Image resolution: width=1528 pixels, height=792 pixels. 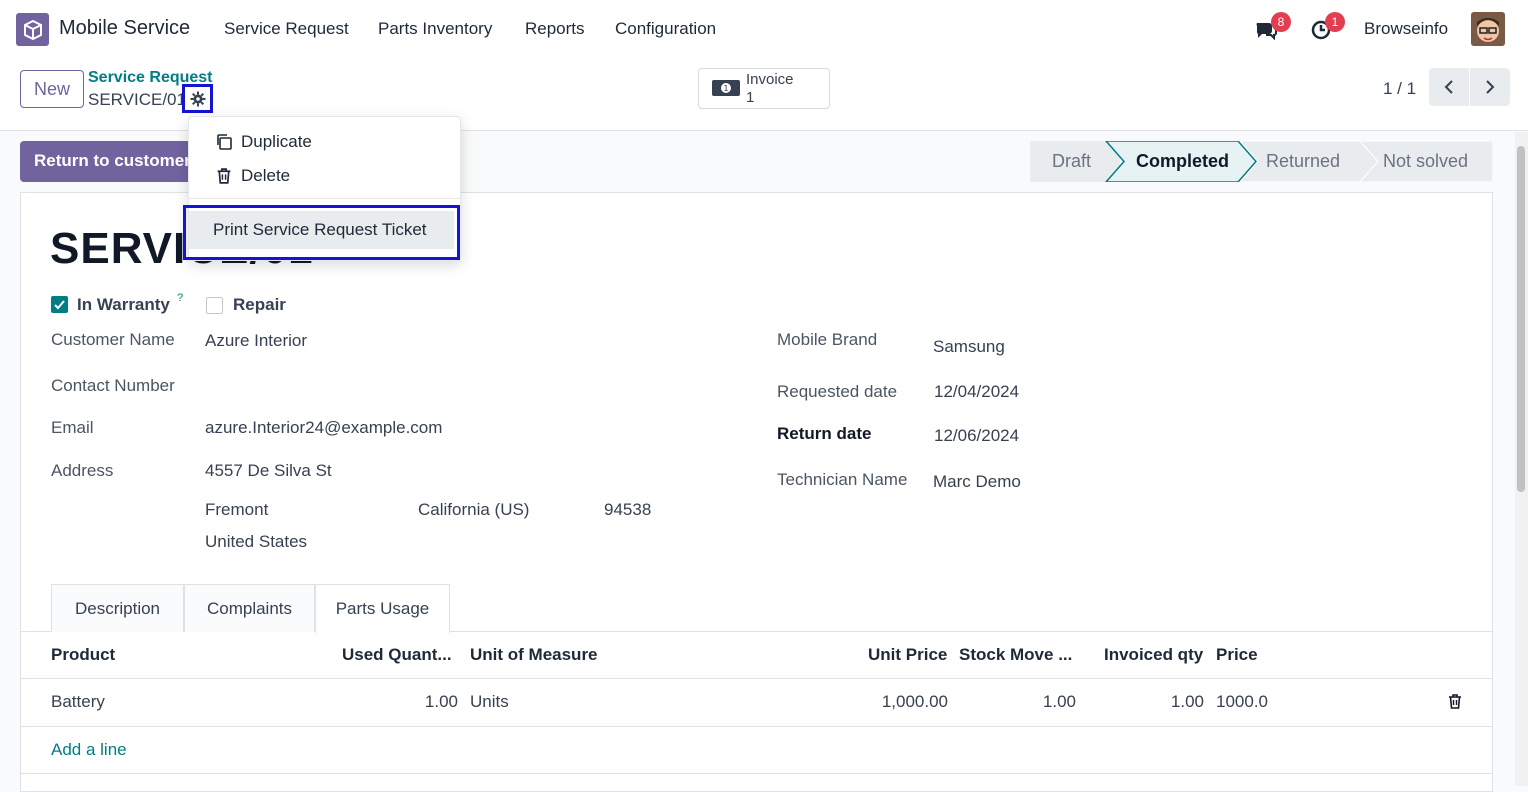 What do you see at coordinates (489, 702) in the screenshot?
I see `cell-unit-of-measure: Units` at bounding box center [489, 702].